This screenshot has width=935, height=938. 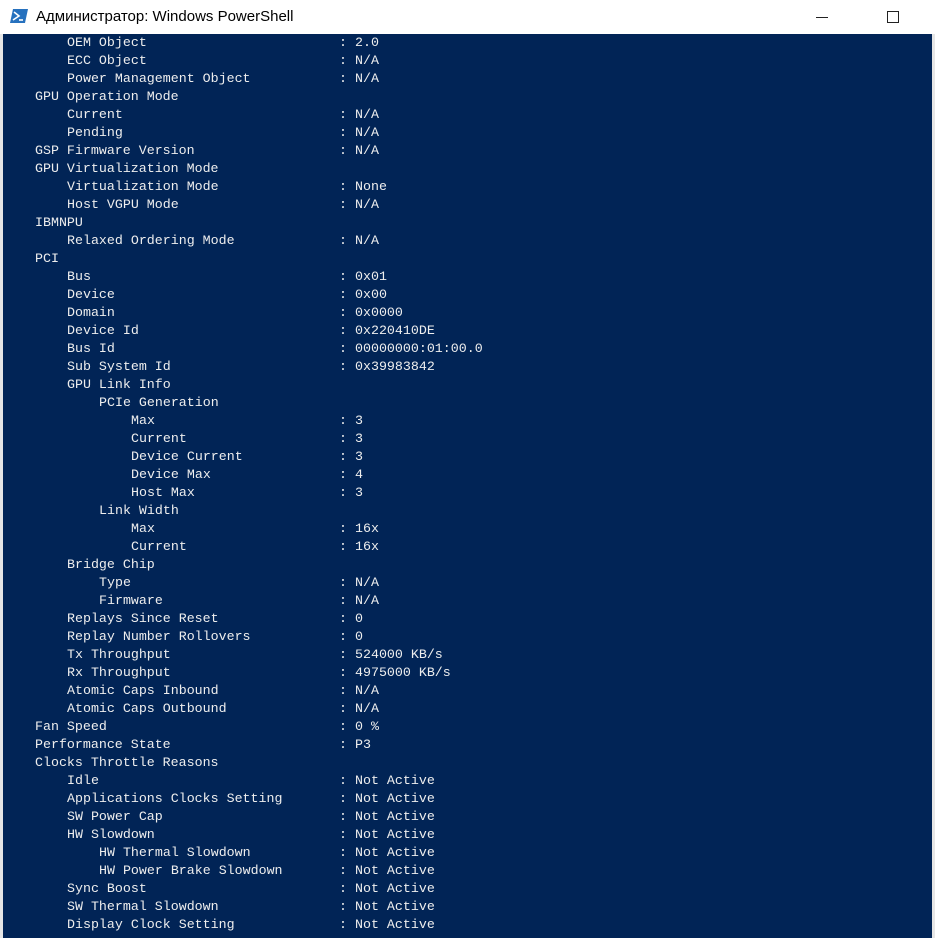 What do you see at coordinates (467, 205) in the screenshot?
I see `console-line: Host VGPU Mode: N/A` at bounding box center [467, 205].